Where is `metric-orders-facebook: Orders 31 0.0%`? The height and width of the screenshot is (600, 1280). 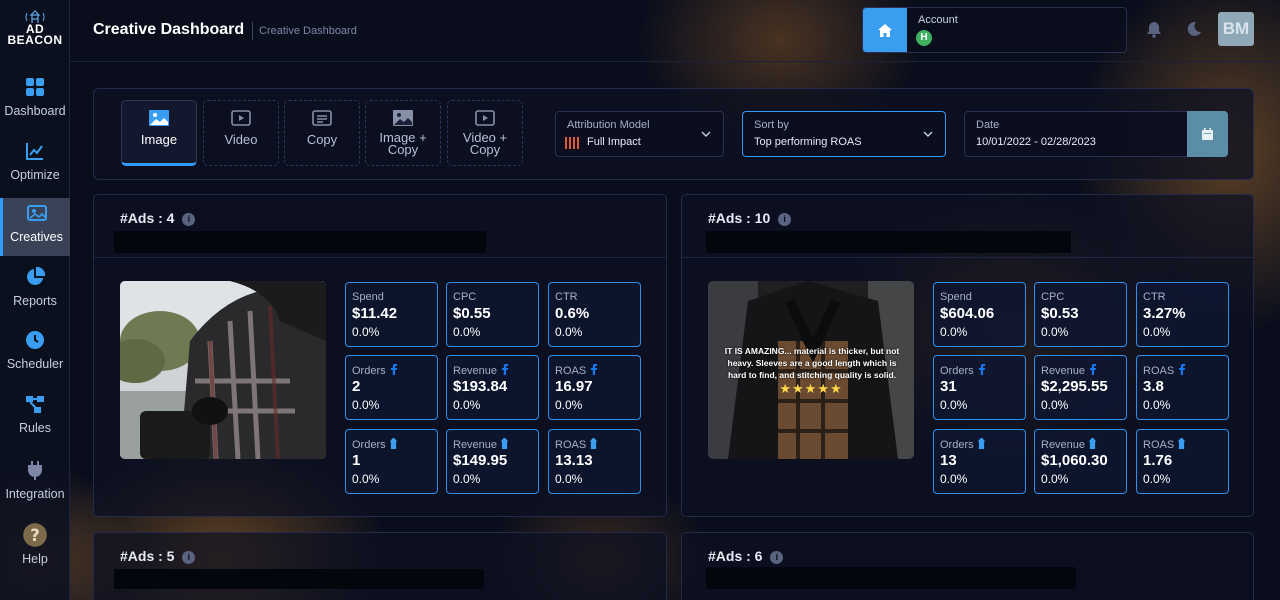 metric-orders-facebook: Orders 31 0.0% is located at coordinates (979, 387).